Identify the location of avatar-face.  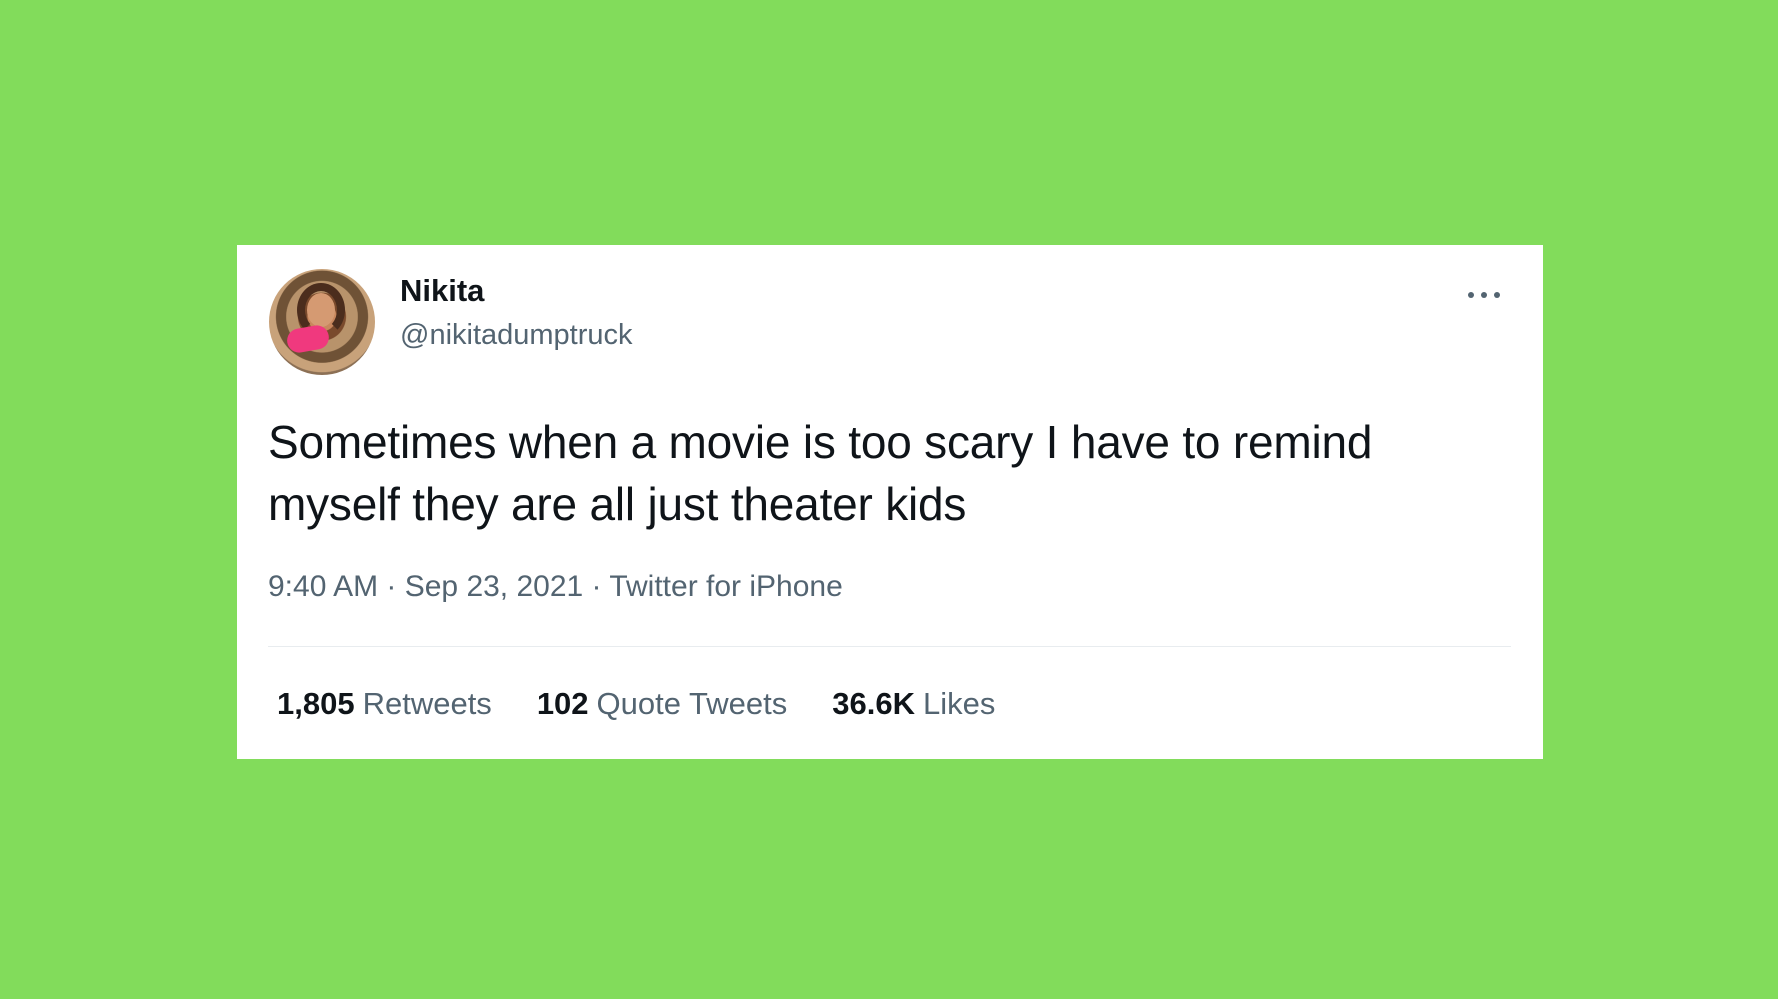
(321, 310).